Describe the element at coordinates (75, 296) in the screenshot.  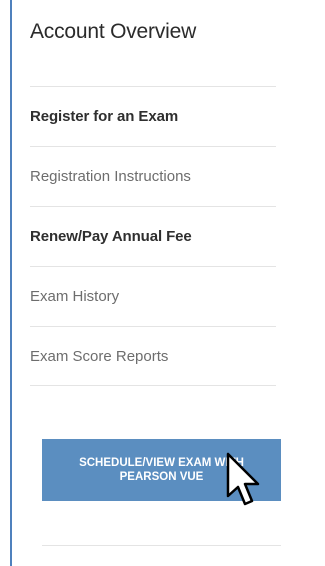
I see `sidebar-item-label: Exam History` at that location.